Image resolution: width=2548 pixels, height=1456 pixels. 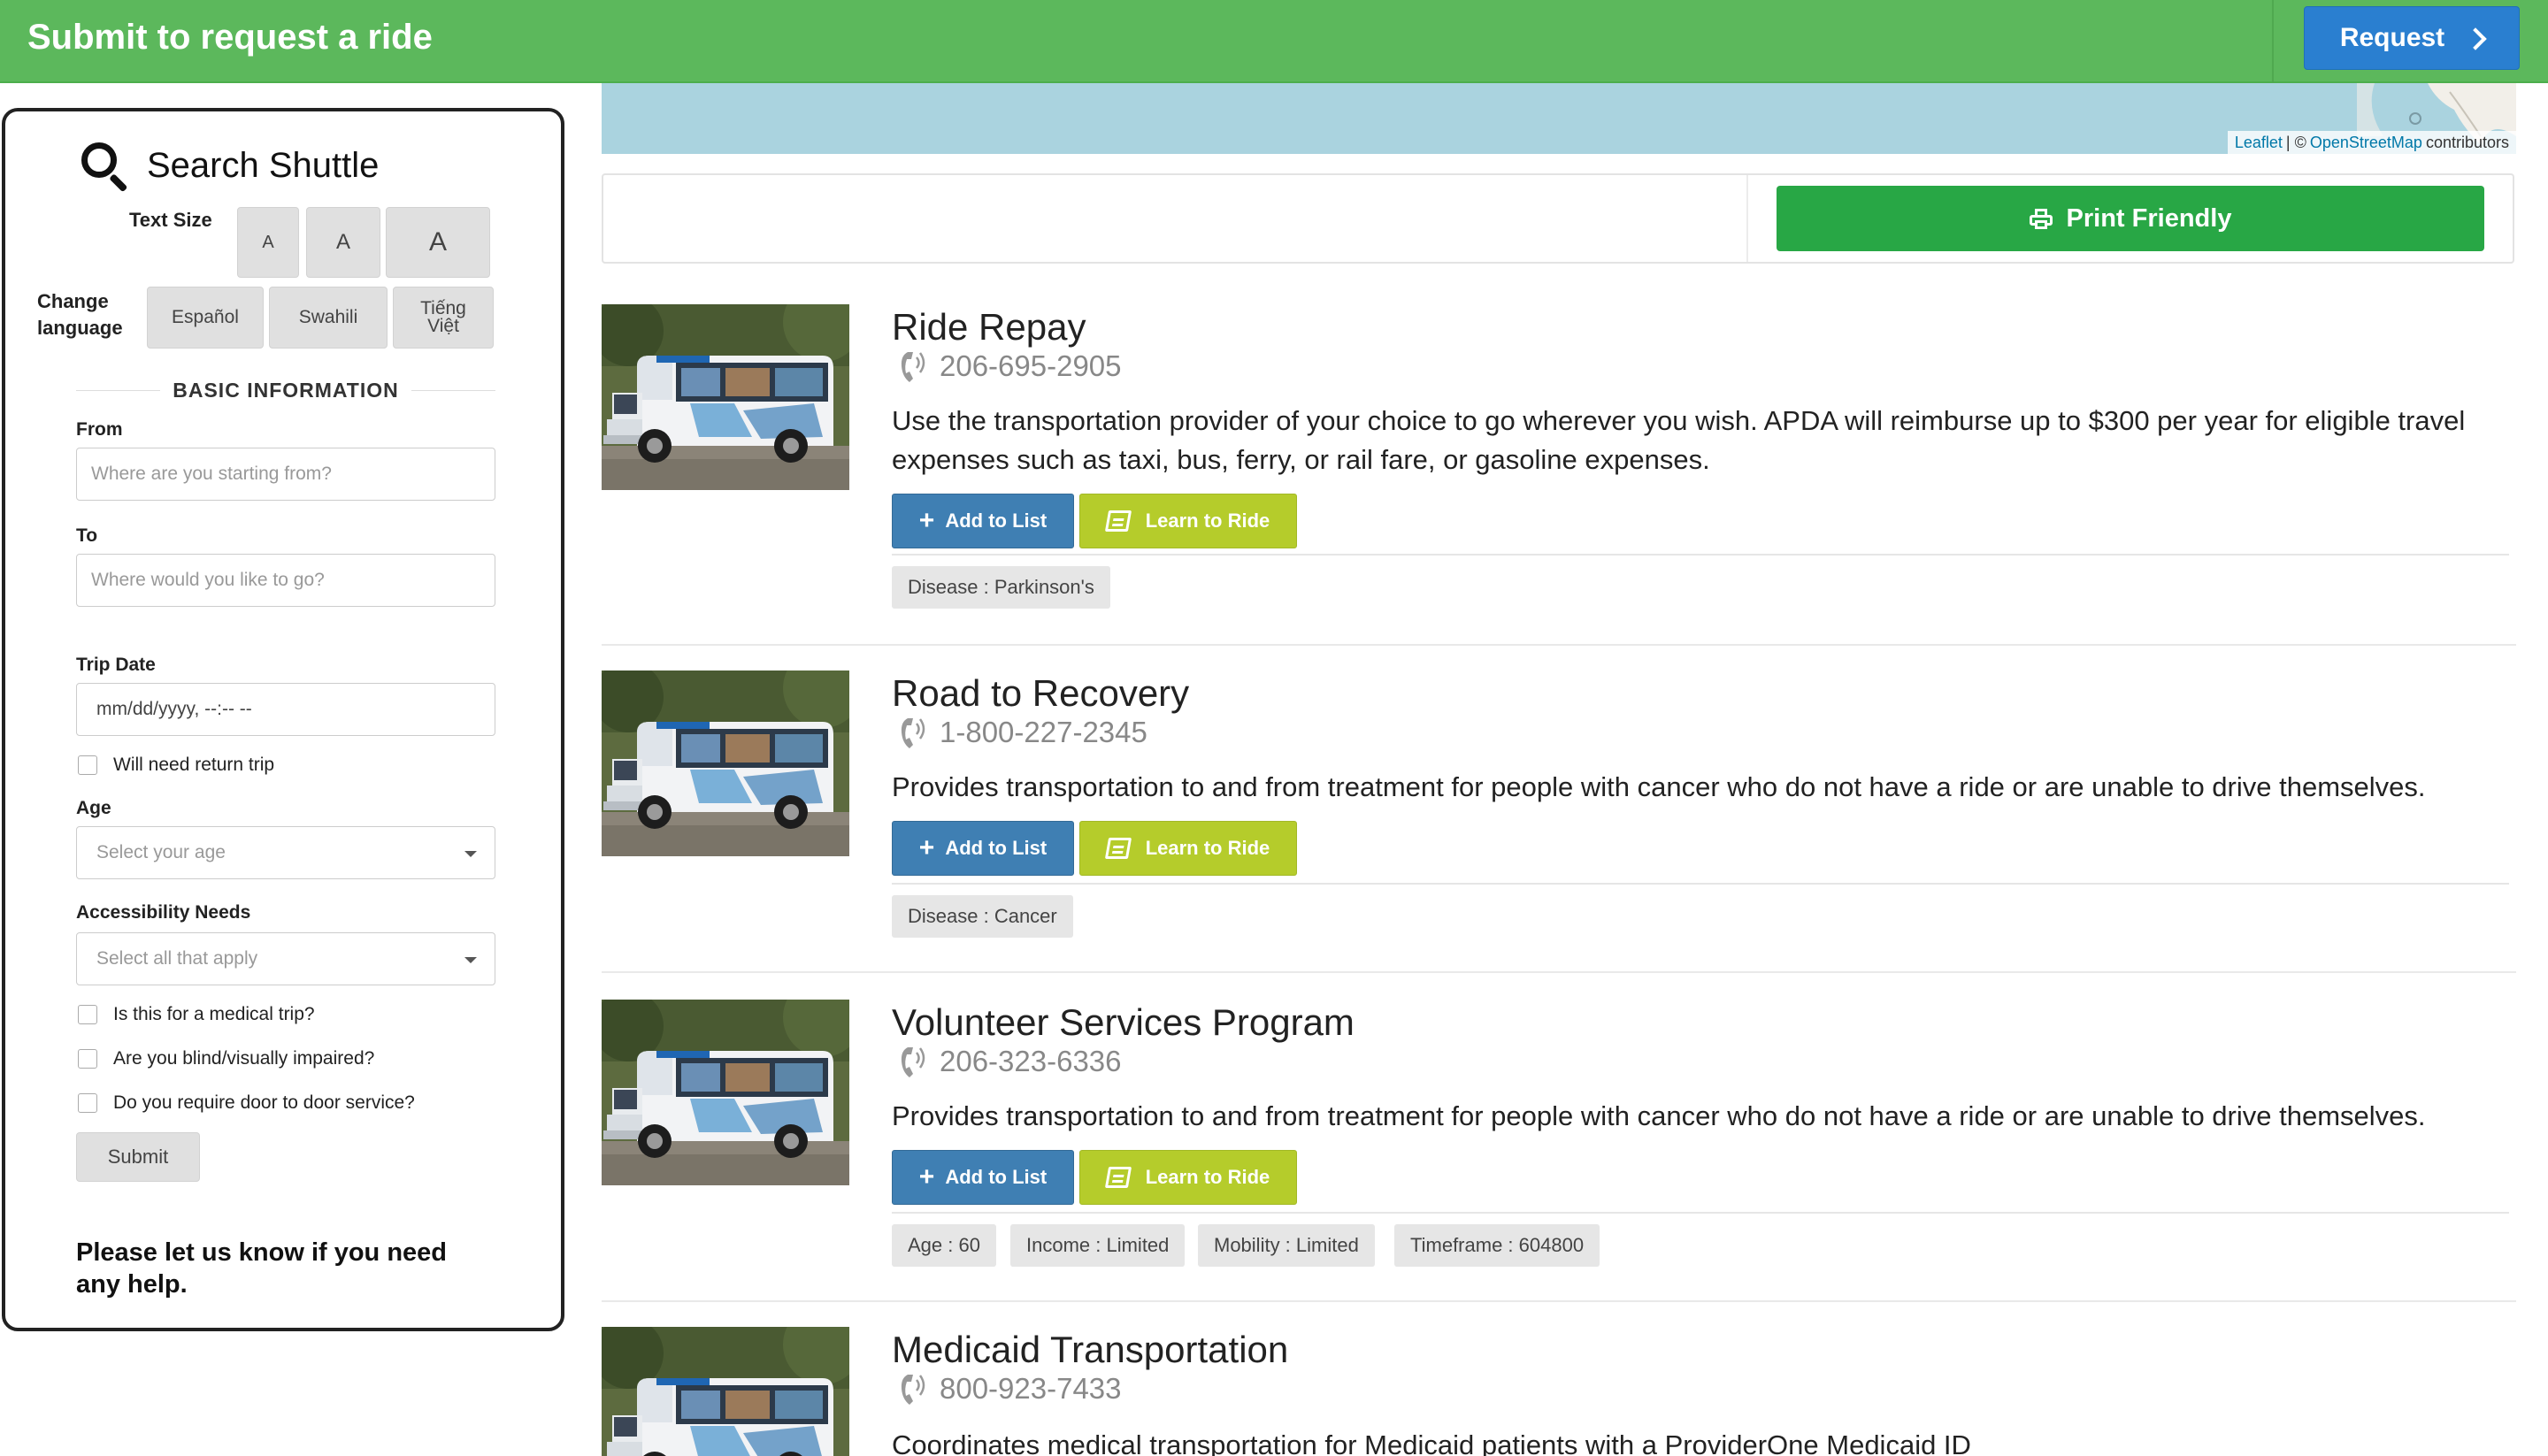 I want to click on listing-phone: 800-923-7433, so click(x=1031, y=1389).